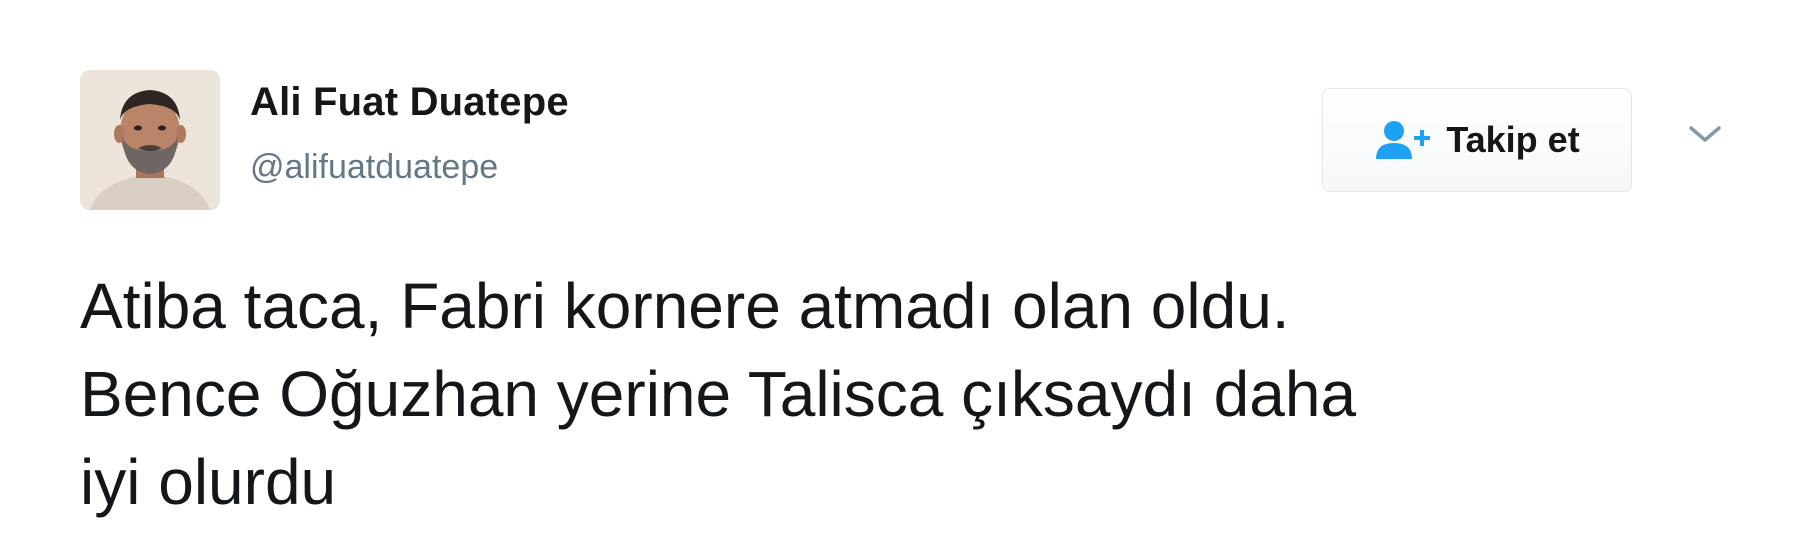 This screenshot has width=1805, height=555. Describe the element at coordinates (1705, 134) in the screenshot. I see `chevron-down-icon` at that location.